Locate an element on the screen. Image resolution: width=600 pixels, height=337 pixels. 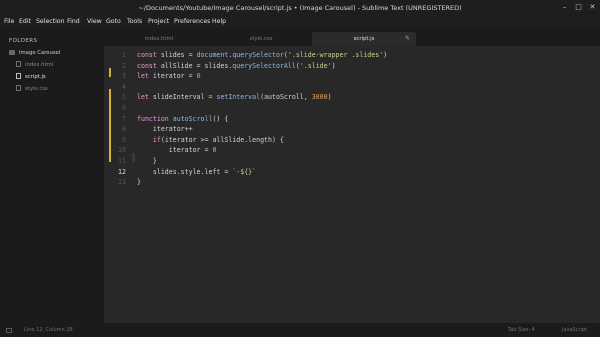
menu-help: Help is located at coordinates (219, 21).